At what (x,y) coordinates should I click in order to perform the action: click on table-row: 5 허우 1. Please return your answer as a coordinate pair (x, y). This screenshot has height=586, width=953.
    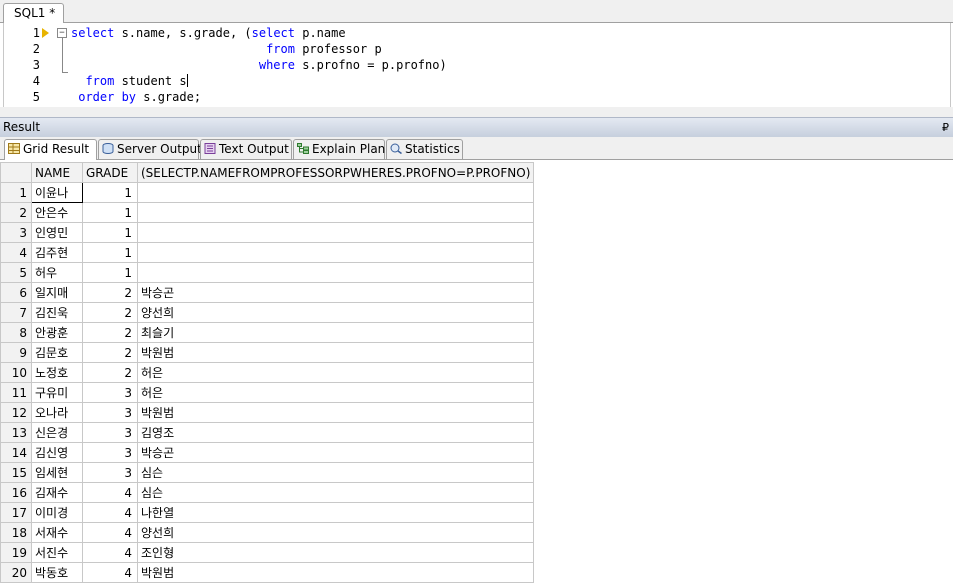
    Looking at the image, I should click on (267, 272).